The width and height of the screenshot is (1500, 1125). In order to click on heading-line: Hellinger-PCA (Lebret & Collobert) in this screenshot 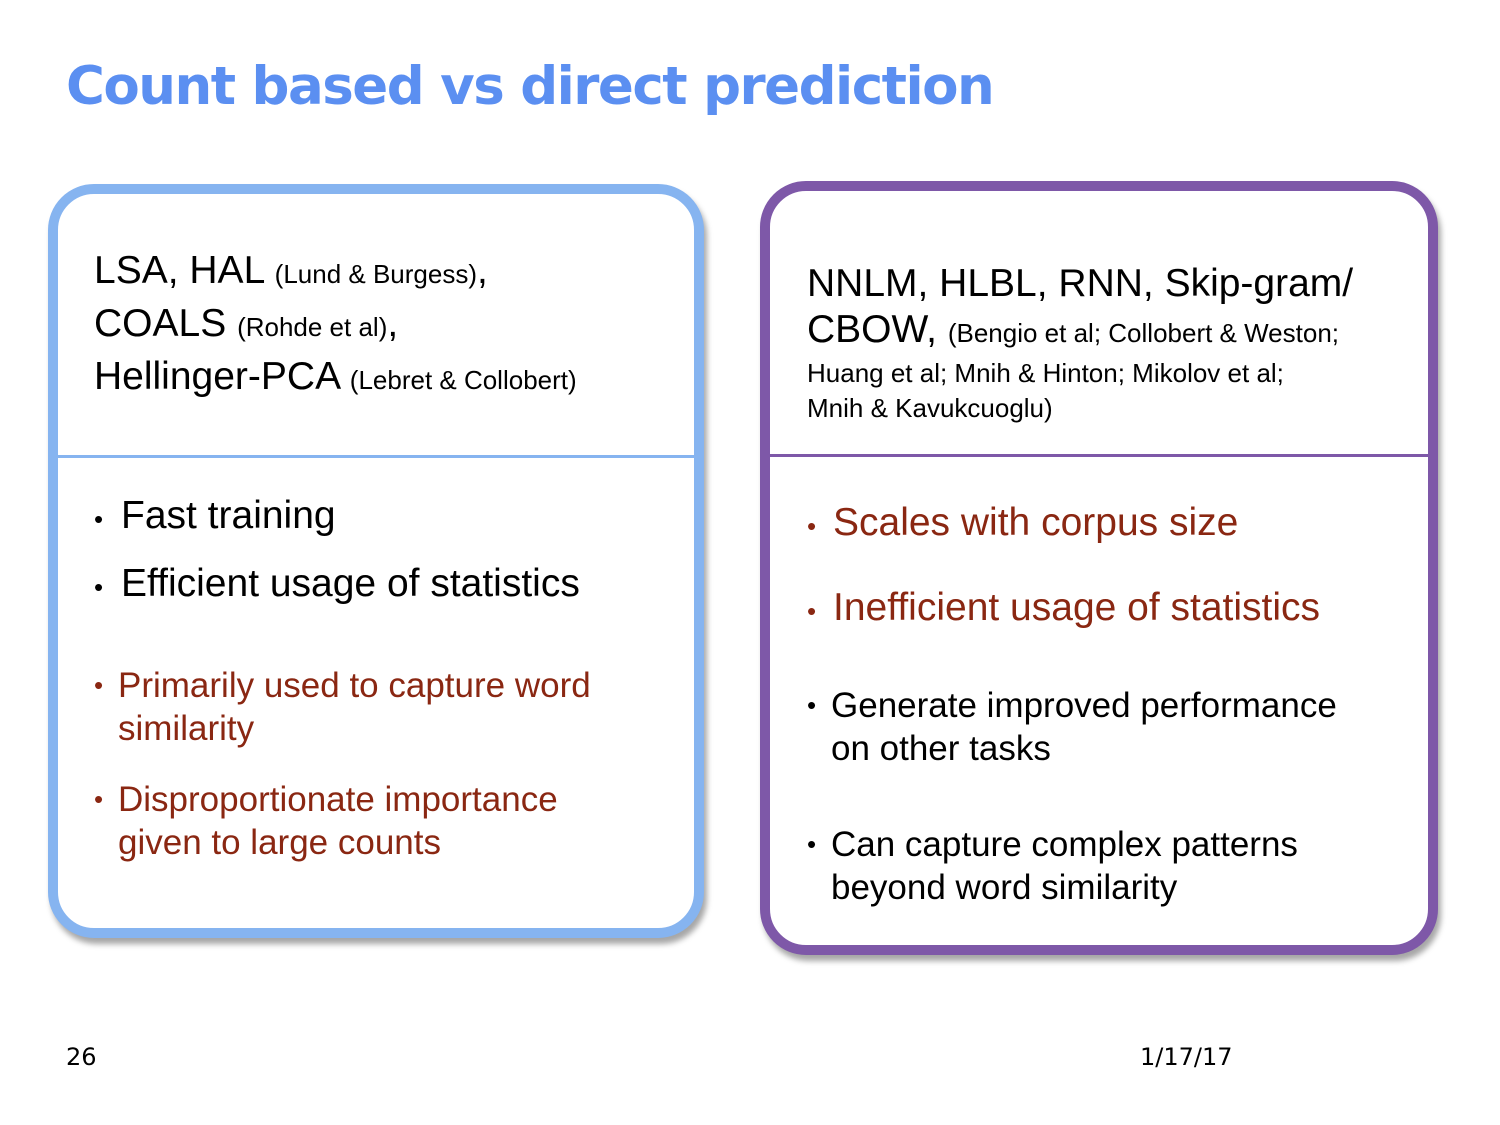, I will do `click(335, 376)`.